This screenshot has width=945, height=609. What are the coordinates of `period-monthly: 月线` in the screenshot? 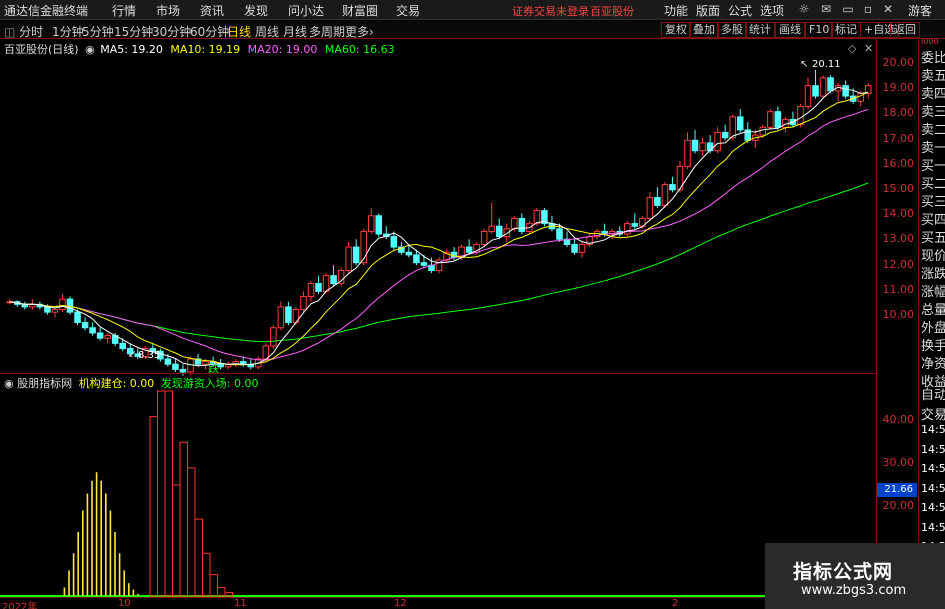 It's located at (295, 31).